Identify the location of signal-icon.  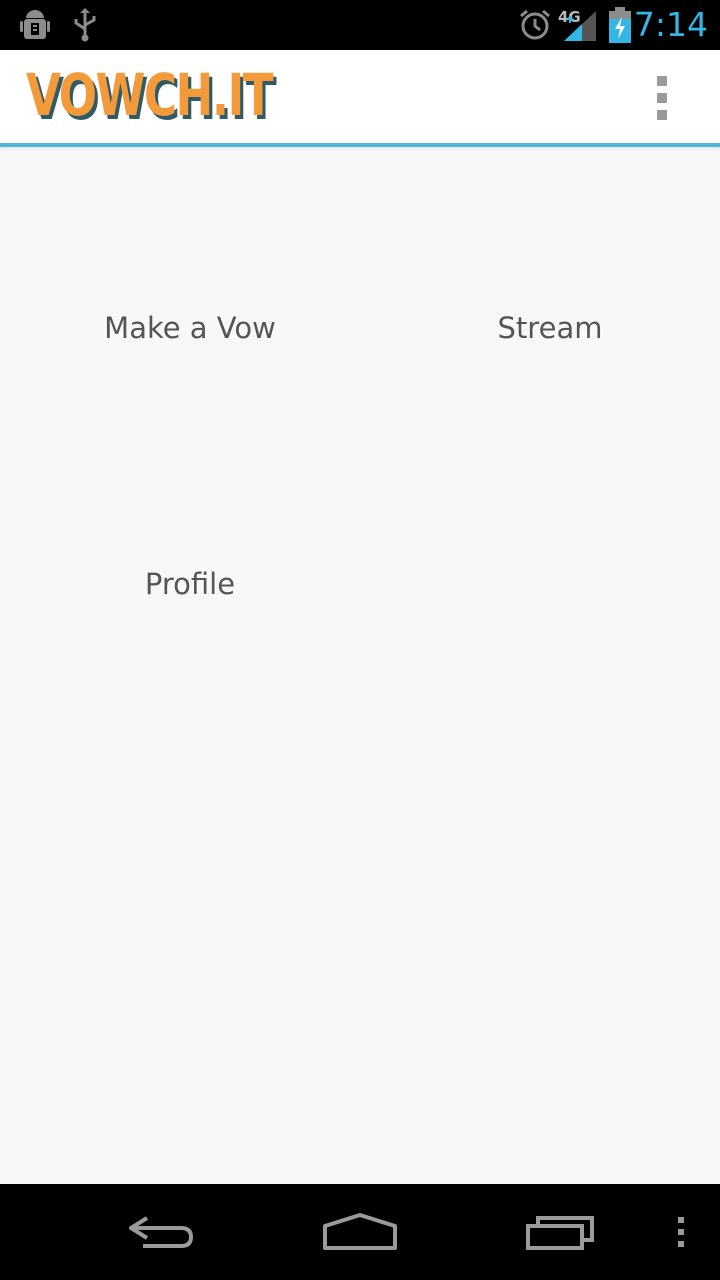
(580, 25).